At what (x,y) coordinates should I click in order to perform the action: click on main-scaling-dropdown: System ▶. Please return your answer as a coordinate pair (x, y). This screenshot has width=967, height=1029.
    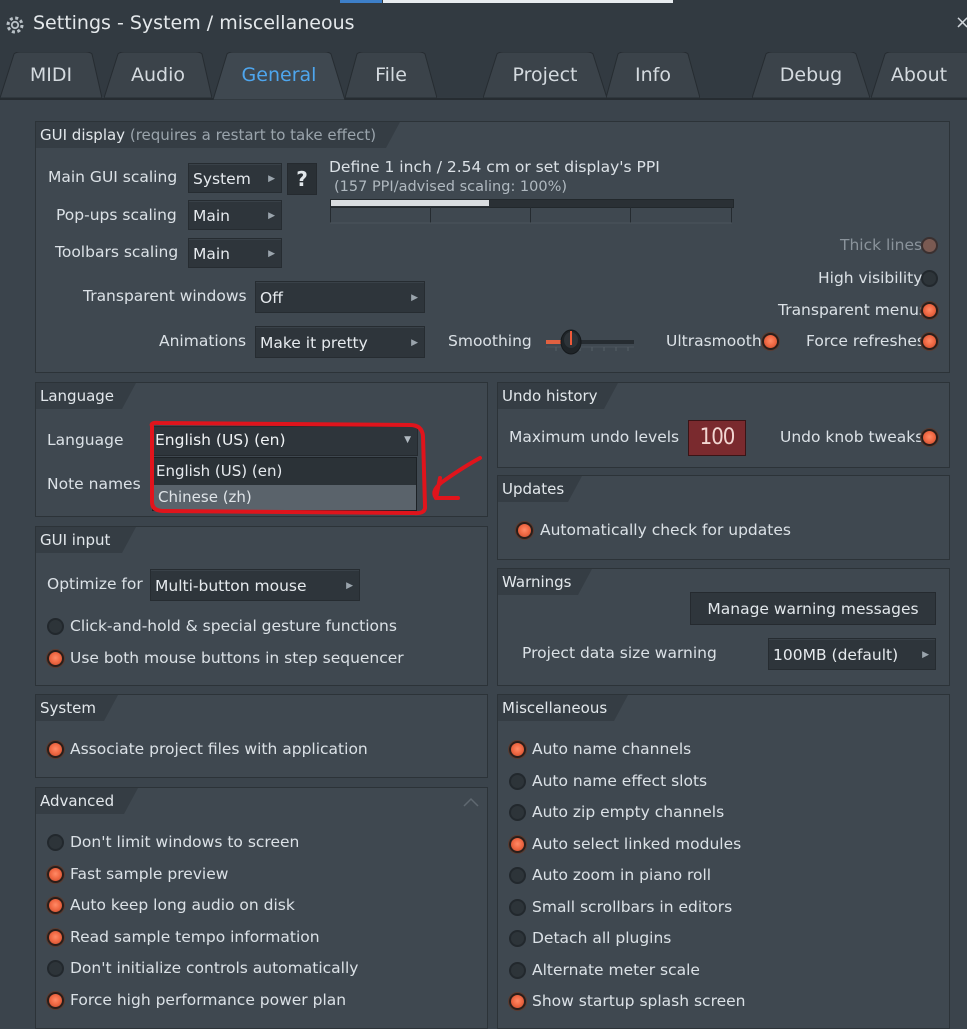
    Looking at the image, I should click on (235, 178).